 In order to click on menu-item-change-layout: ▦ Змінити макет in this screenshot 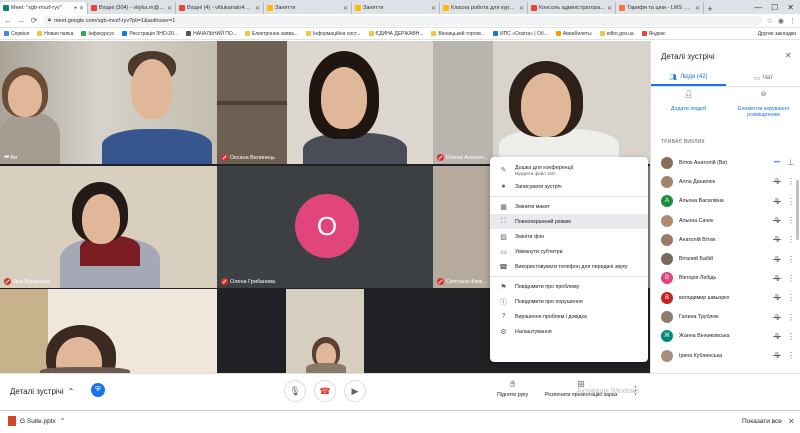, I will do `click(569, 206)`.